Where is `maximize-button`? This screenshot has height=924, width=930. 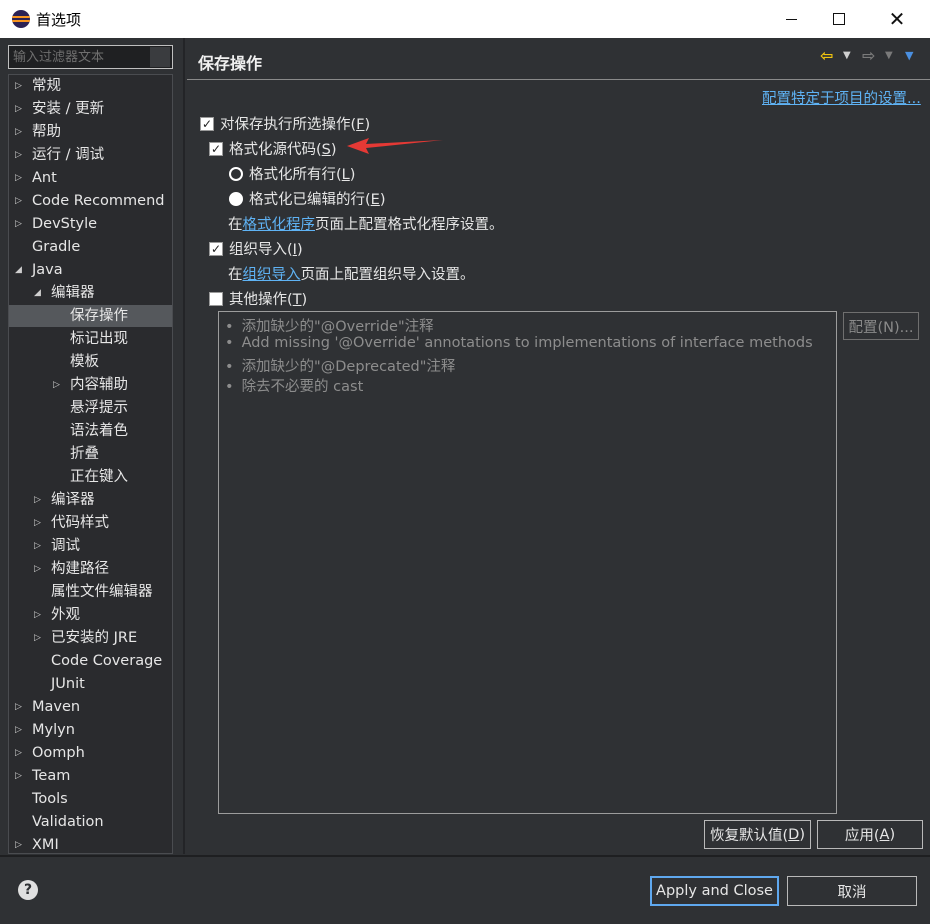 maximize-button is located at coordinates (839, 19).